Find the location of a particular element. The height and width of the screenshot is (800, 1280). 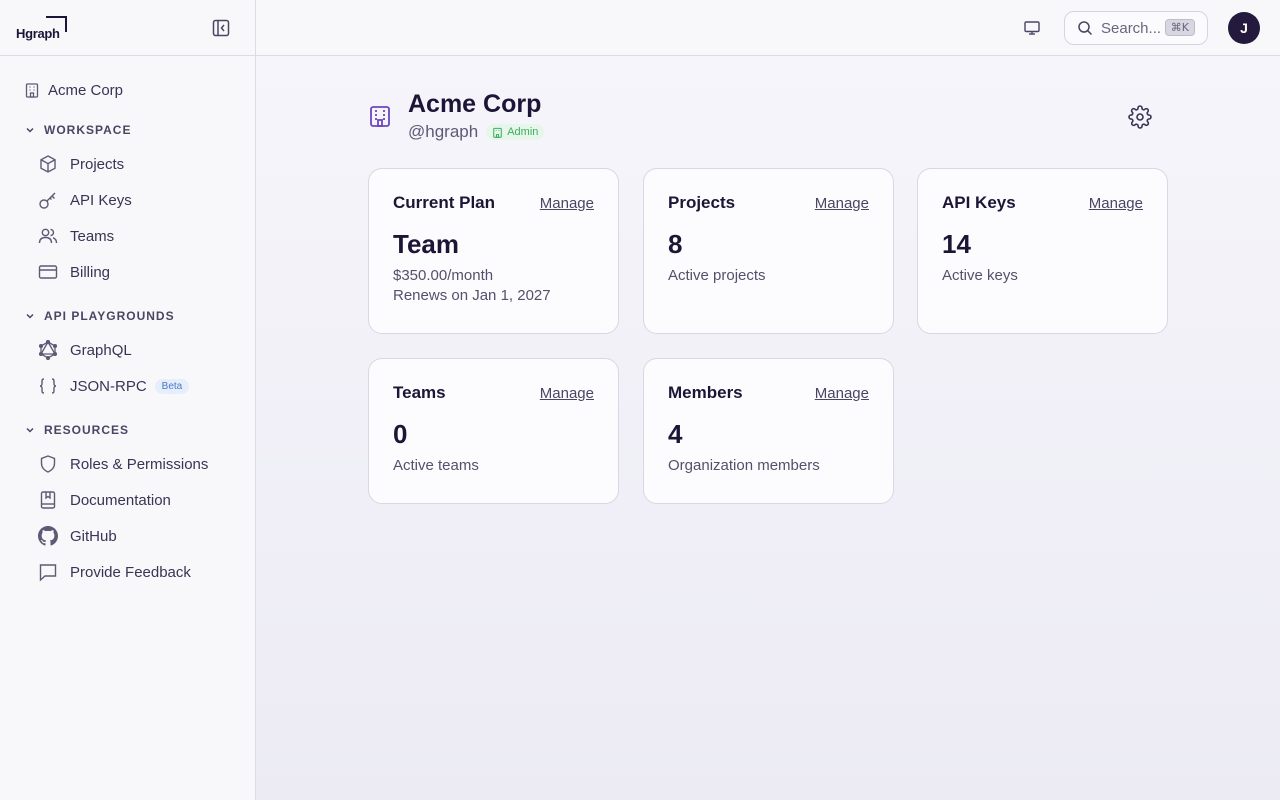

users-icon is located at coordinates (48, 236).